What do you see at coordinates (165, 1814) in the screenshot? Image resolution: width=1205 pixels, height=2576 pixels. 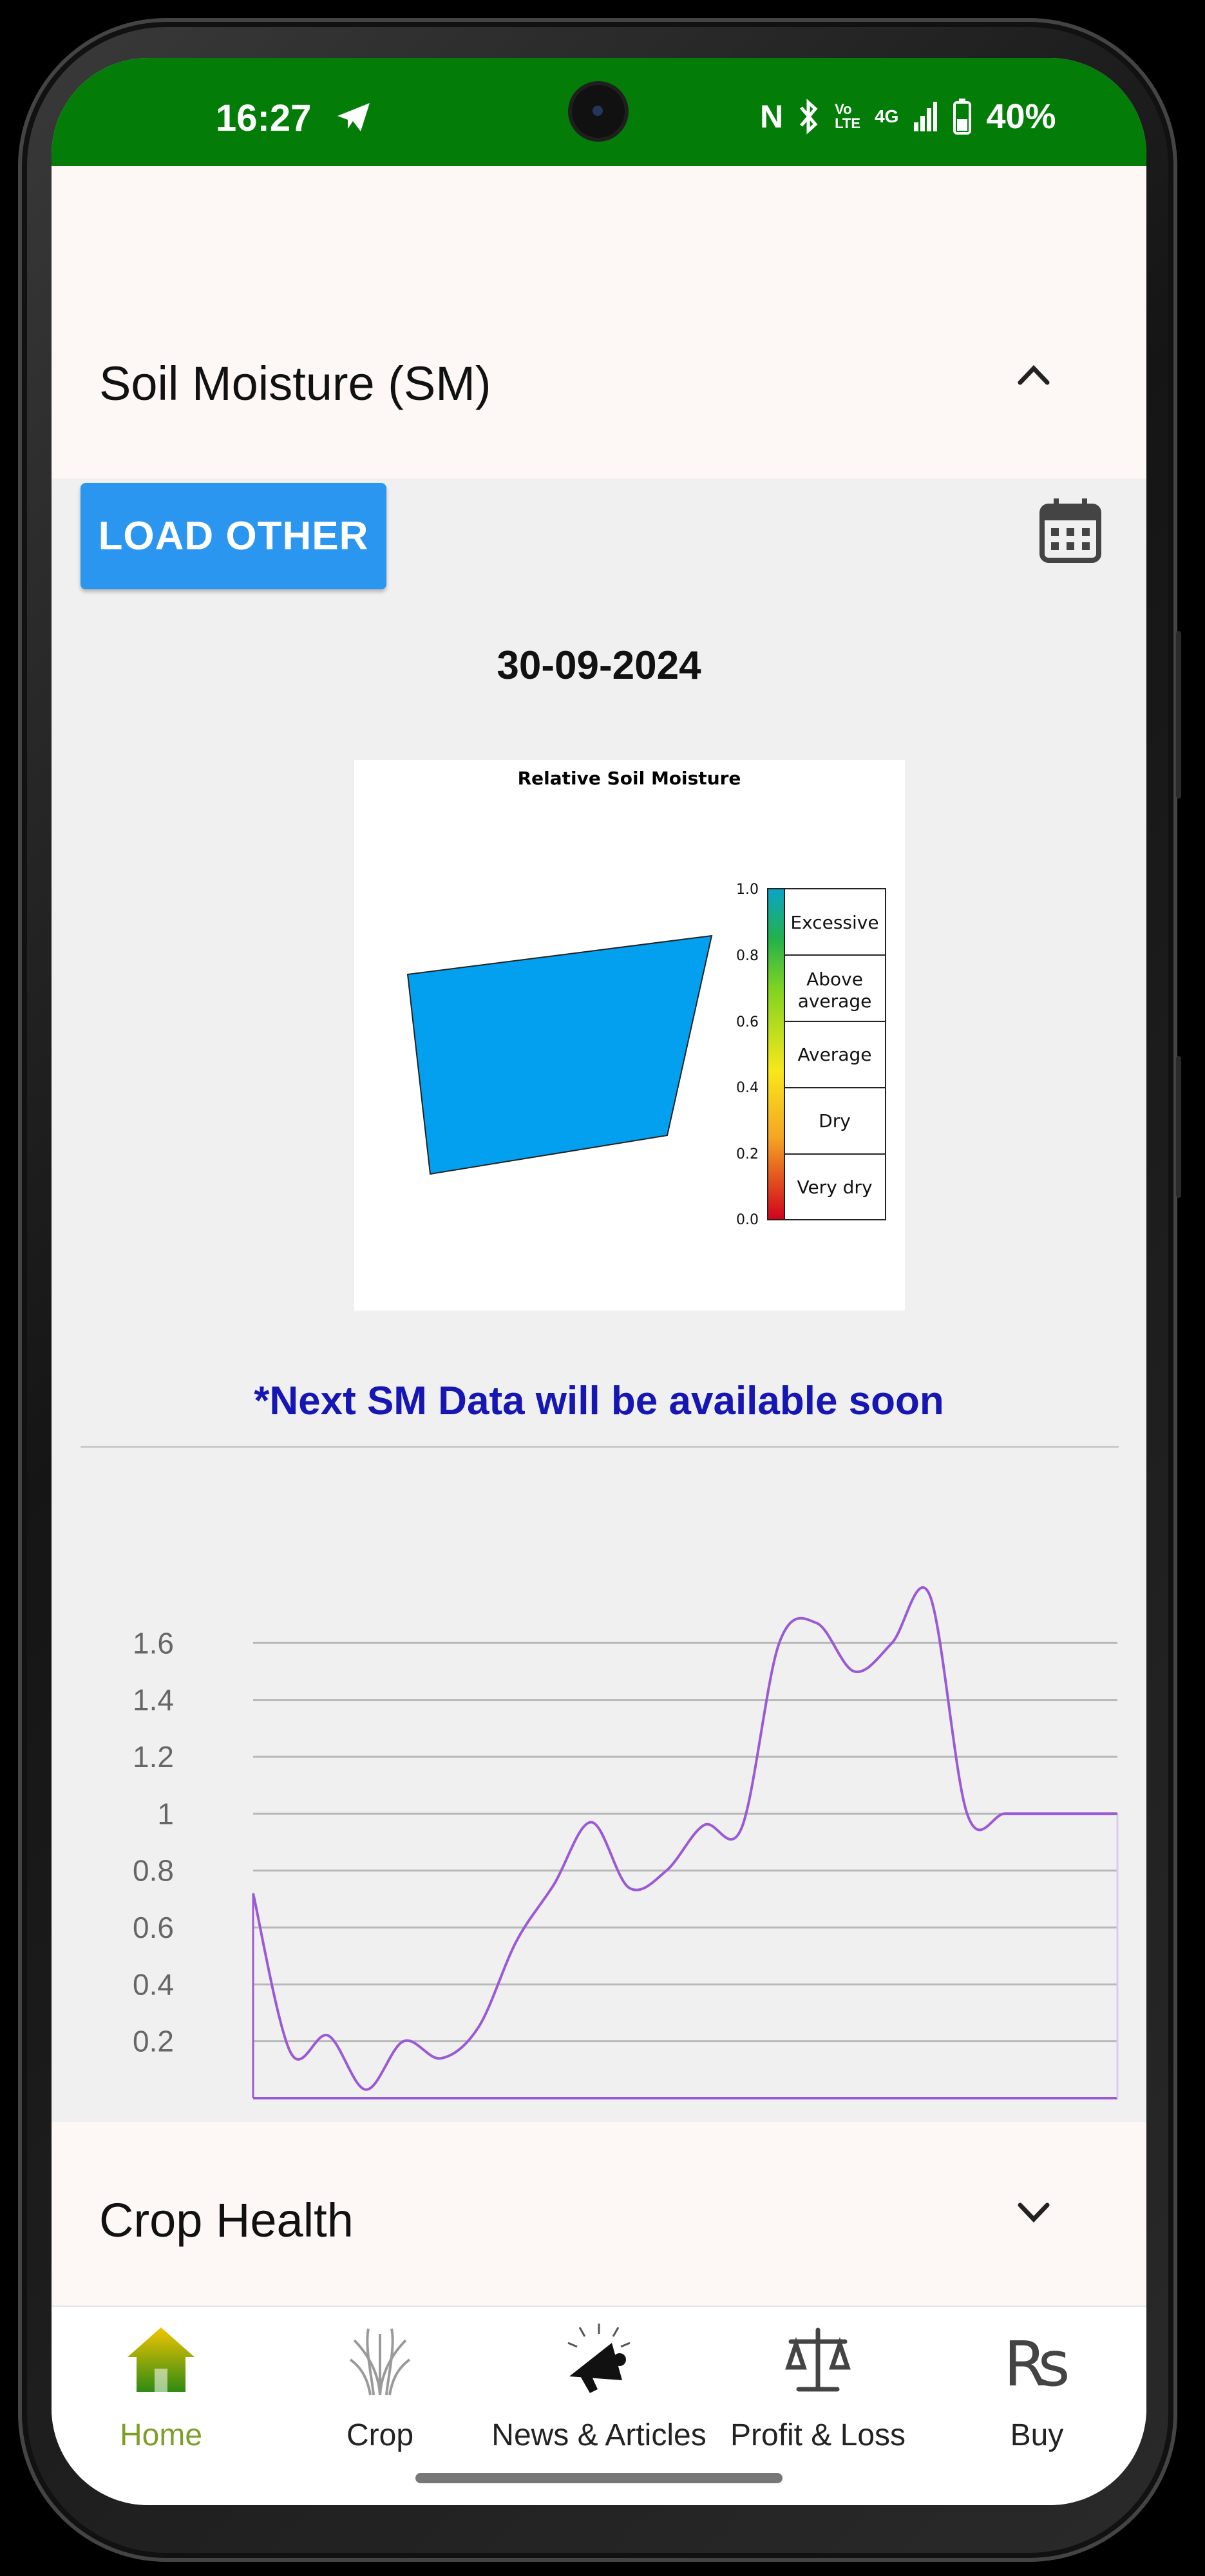 I see `y-tick-label: 1` at bounding box center [165, 1814].